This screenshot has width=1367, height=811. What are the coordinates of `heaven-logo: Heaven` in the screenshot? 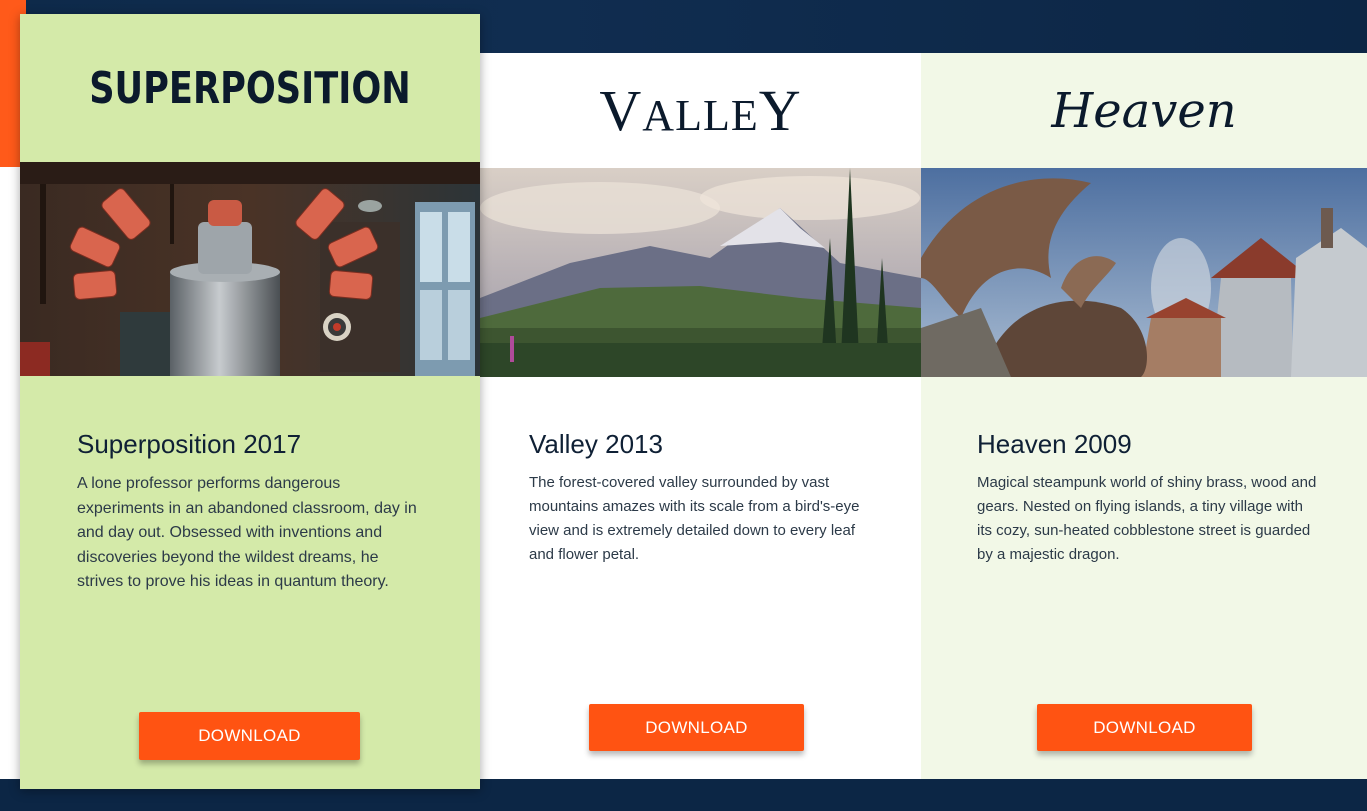 It's located at (1144, 110).